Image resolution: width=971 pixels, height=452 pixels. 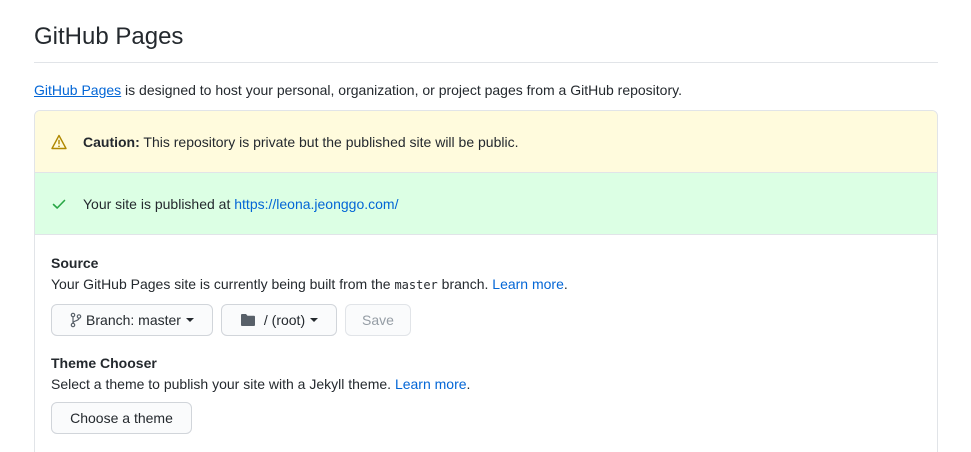 What do you see at coordinates (109, 36) in the screenshot?
I see `page-title: GitHub Pages` at bounding box center [109, 36].